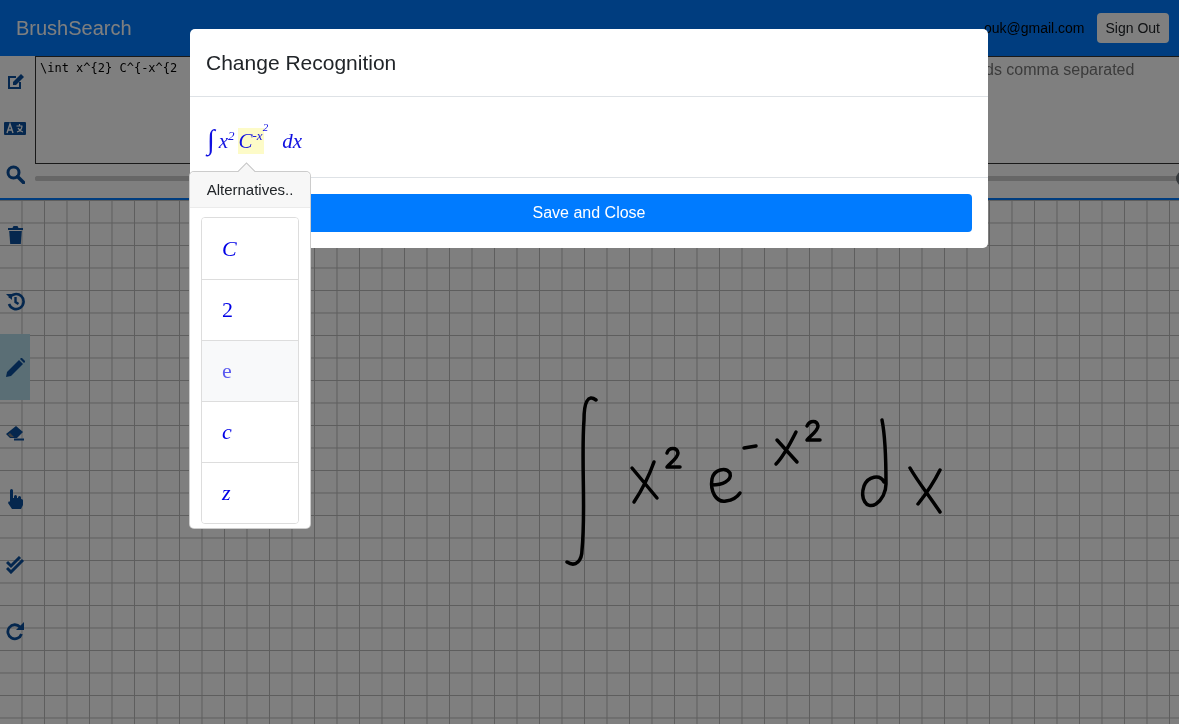  What do you see at coordinates (250, 141) in the screenshot?
I see `formula-symbol: C$^{-x}$` at bounding box center [250, 141].